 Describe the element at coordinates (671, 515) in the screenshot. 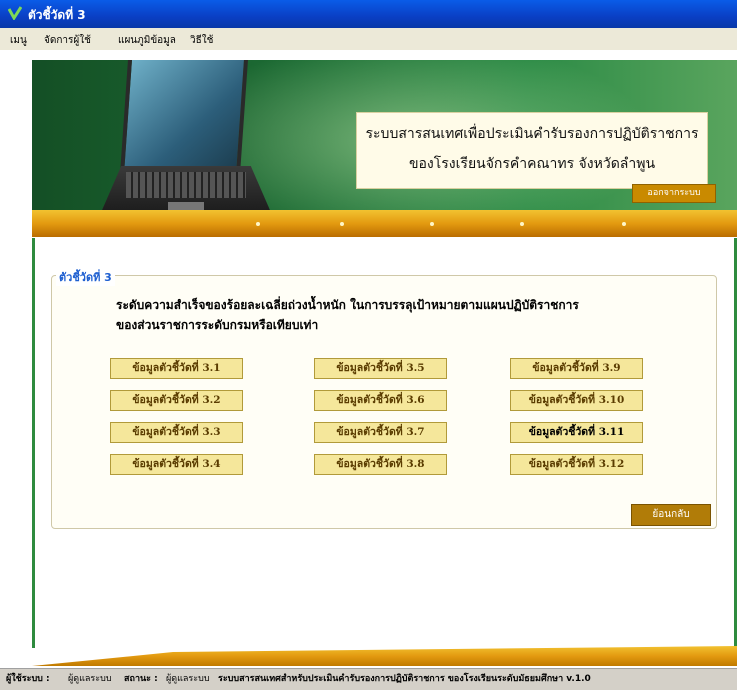

I see `back-button: ย้อนกลับ` at that location.